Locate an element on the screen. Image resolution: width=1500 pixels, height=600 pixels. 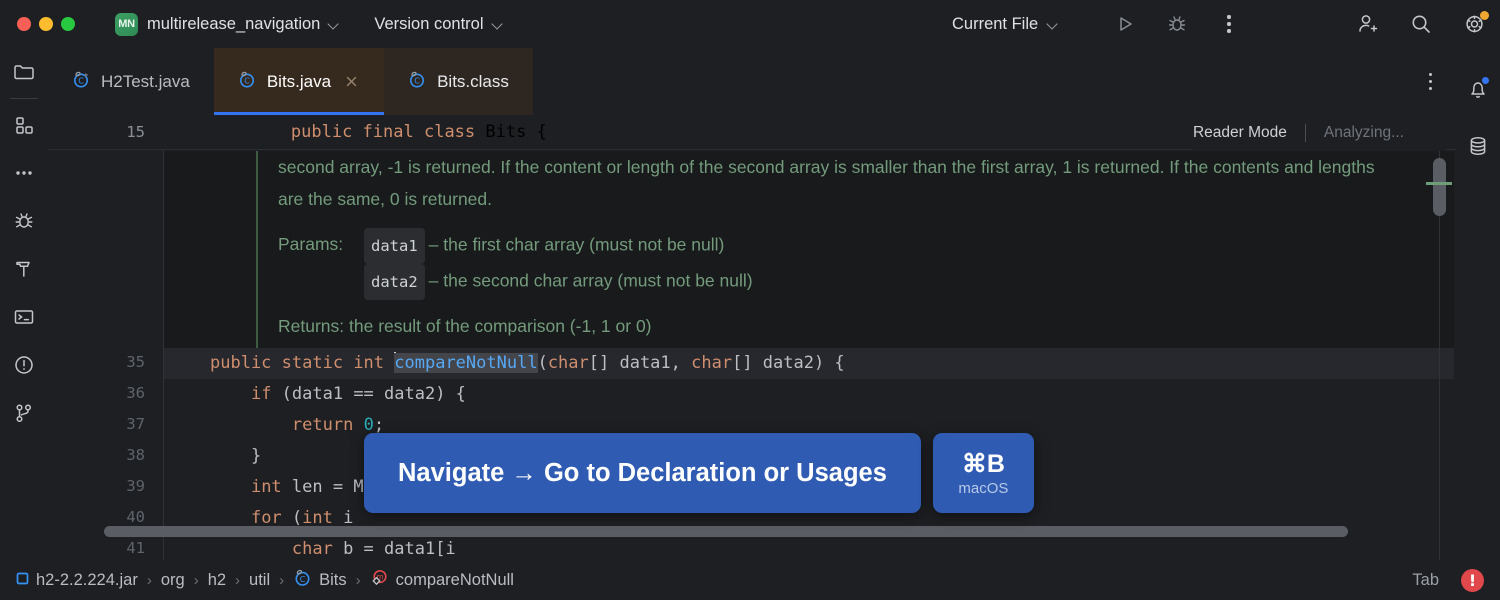
sidebar-item-structure is located at coordinates (24, 125).